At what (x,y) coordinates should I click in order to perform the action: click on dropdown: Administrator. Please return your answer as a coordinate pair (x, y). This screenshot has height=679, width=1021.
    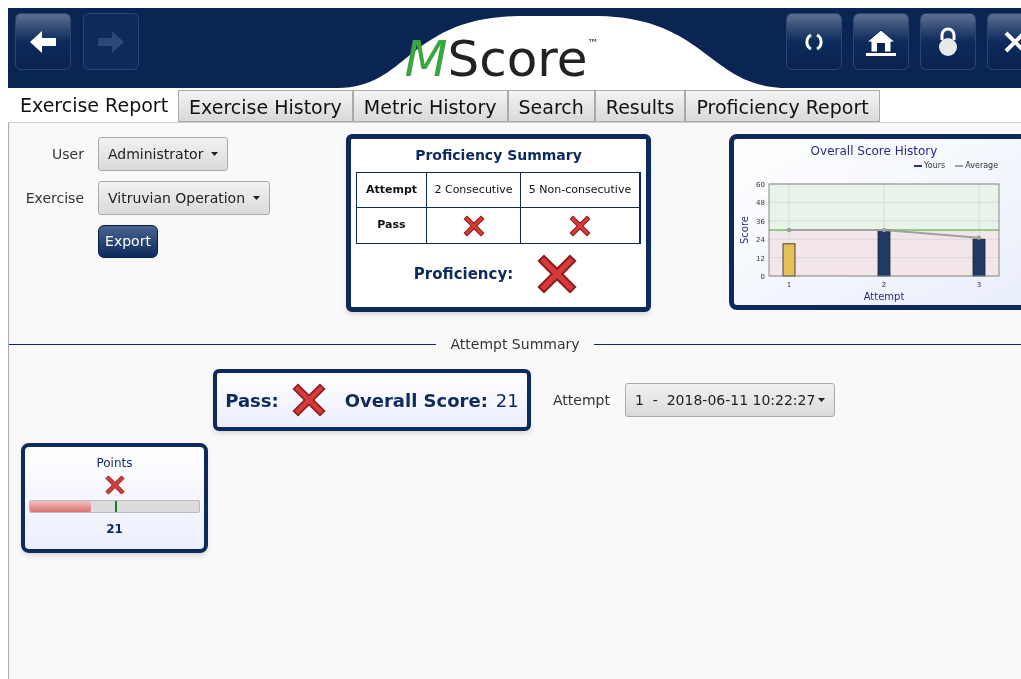
    Looking at the image, I should click on (163, 154).